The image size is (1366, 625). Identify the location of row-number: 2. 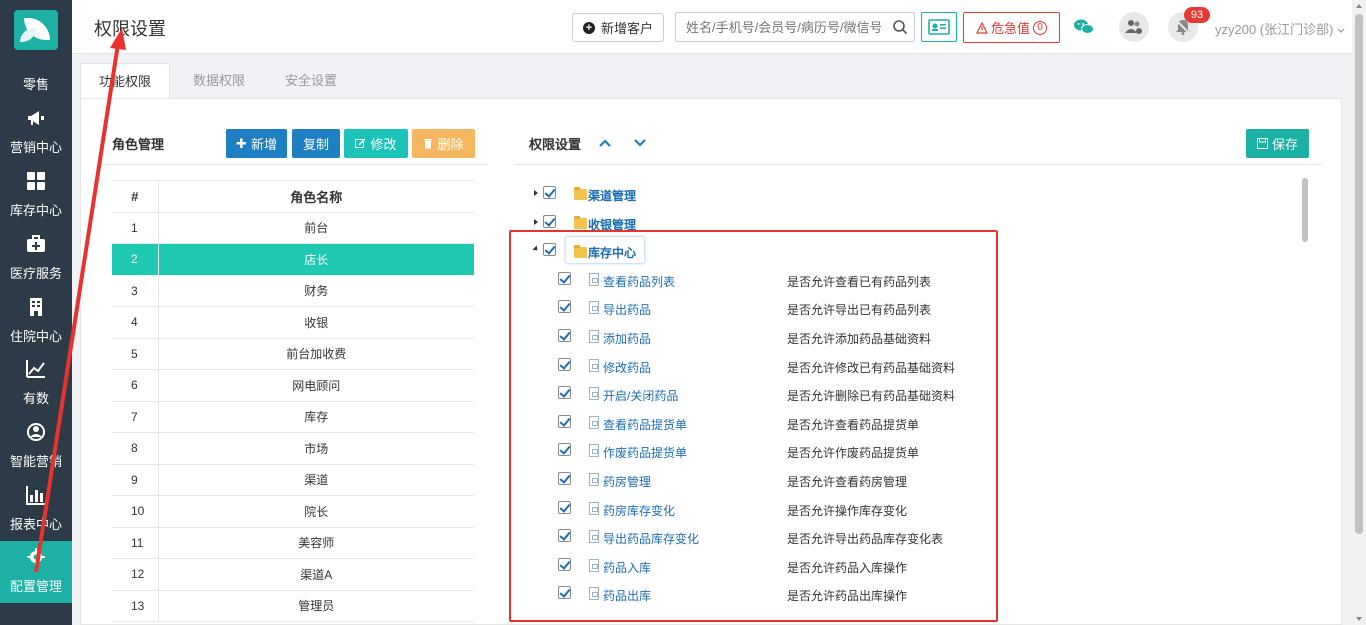
(135, 259).